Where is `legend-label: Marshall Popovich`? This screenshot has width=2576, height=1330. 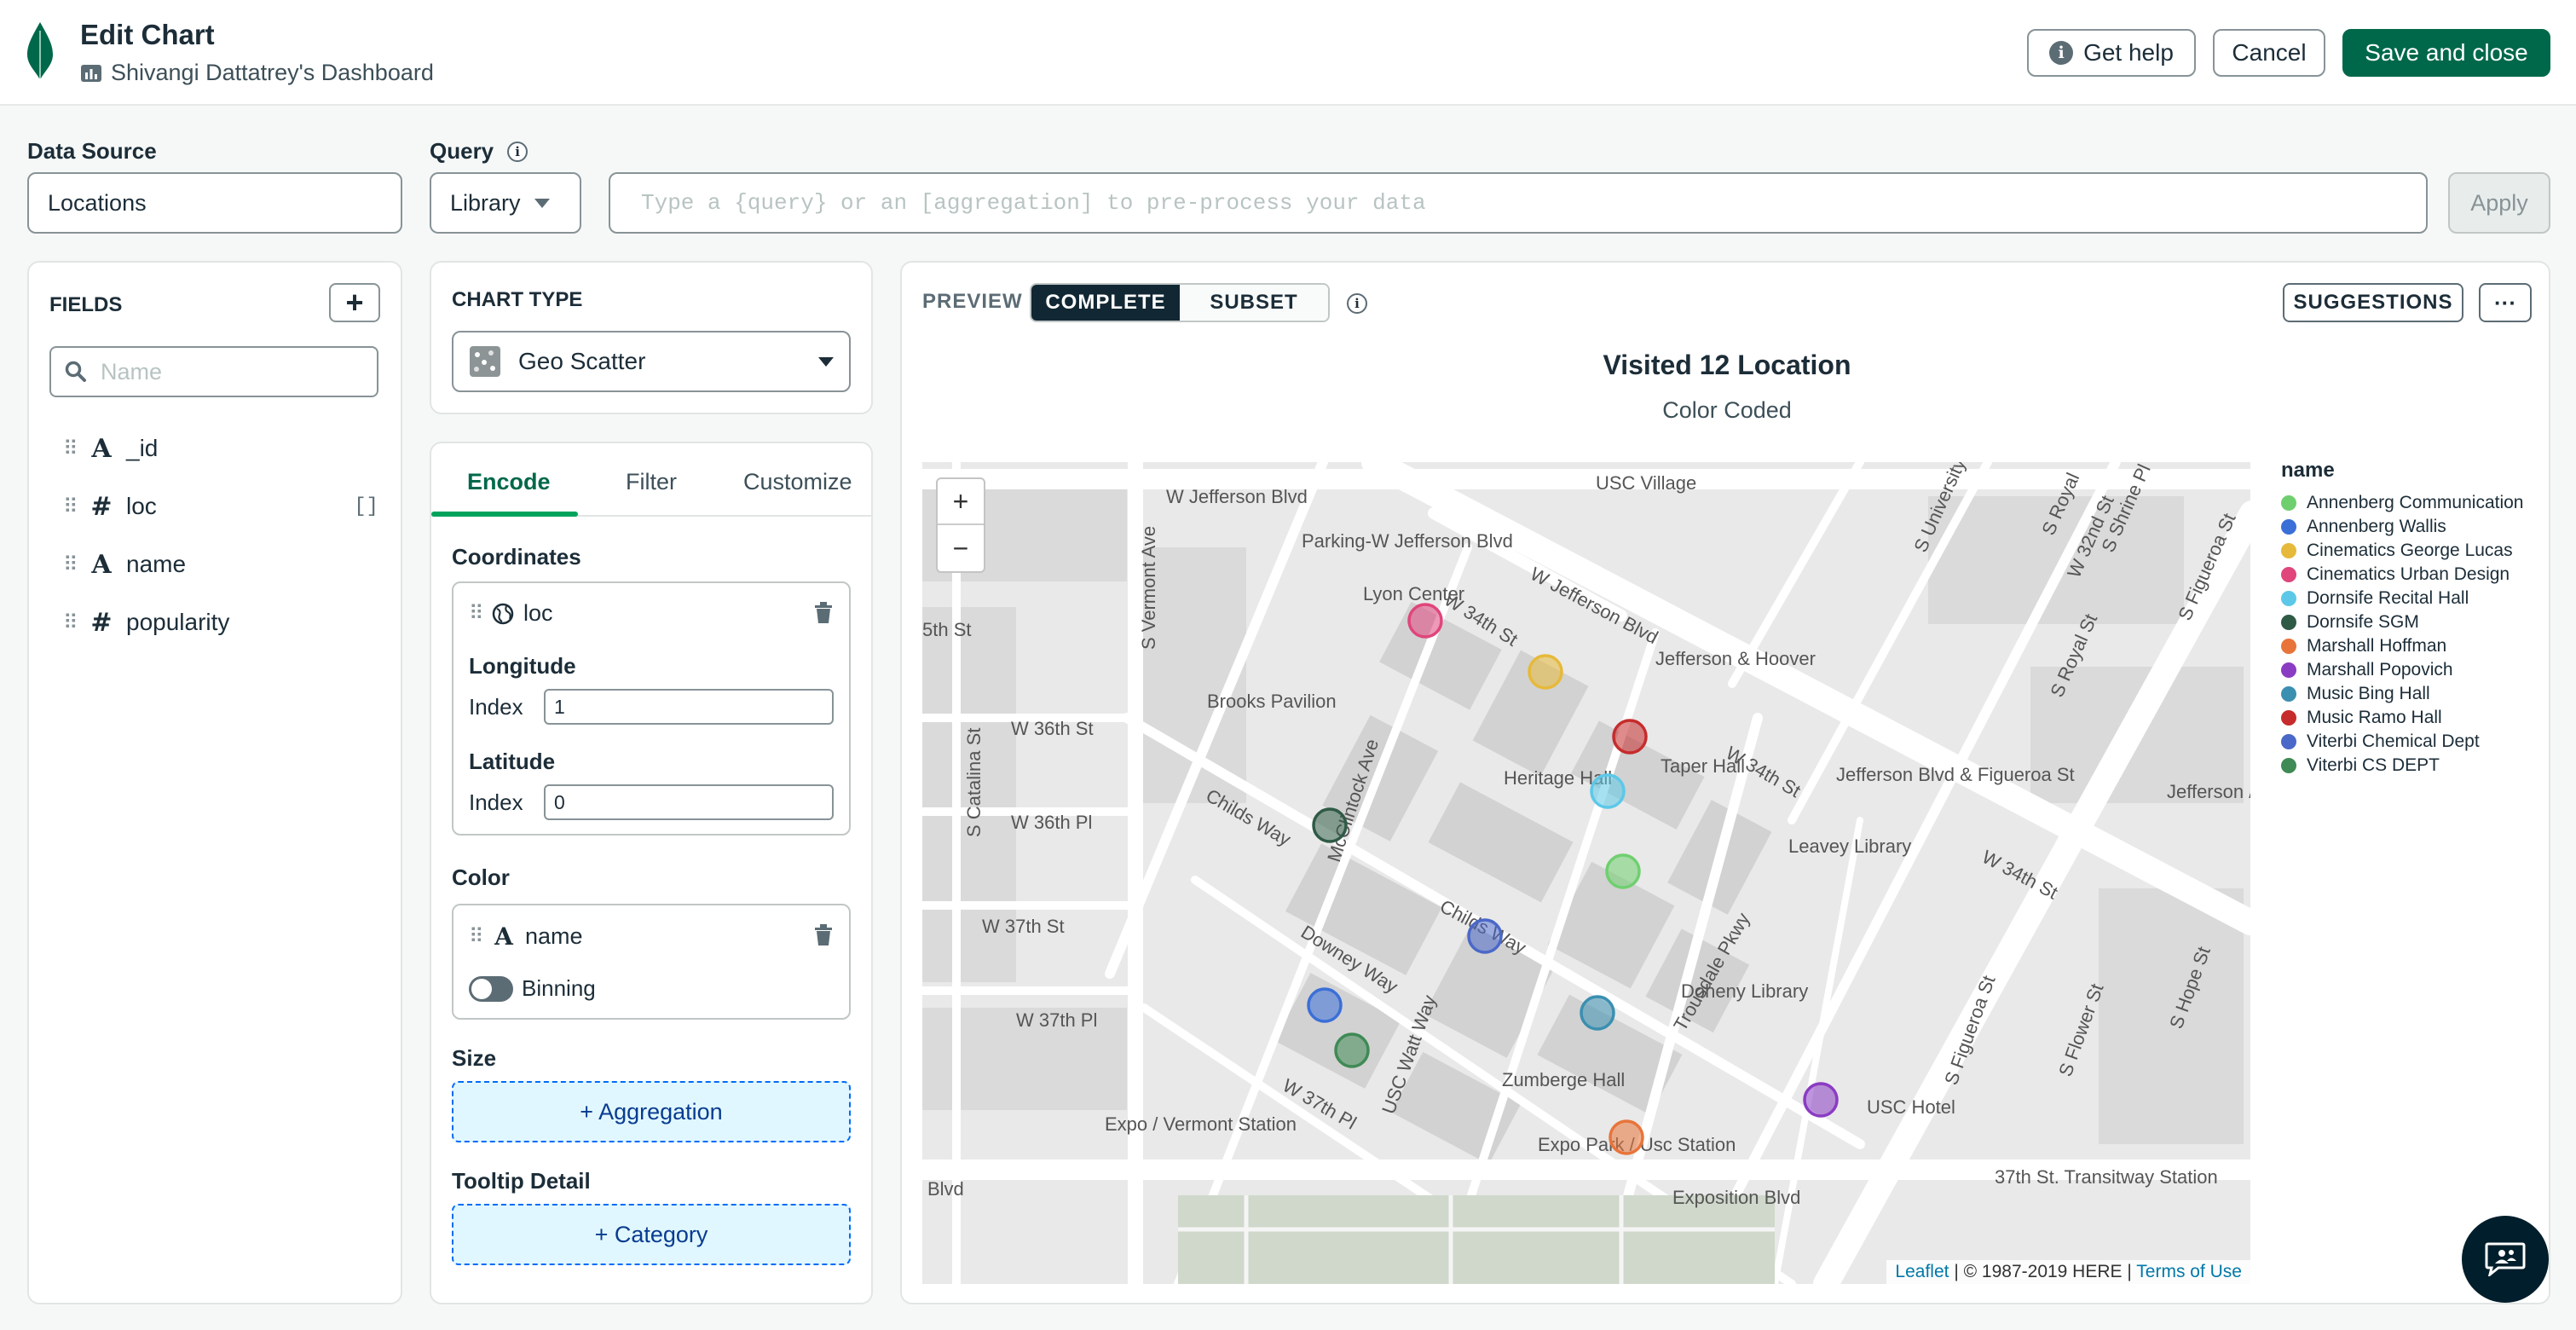
legend-label: Marshall Popovich is located at coordinates (2380, 669).